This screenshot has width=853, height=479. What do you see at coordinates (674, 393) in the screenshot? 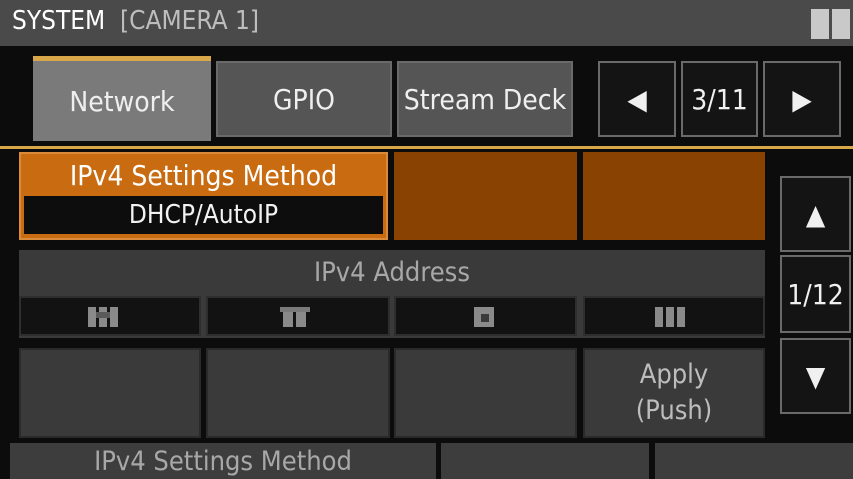
I see `apply-button: Apply (Push)` at bounding box center [674, 393].